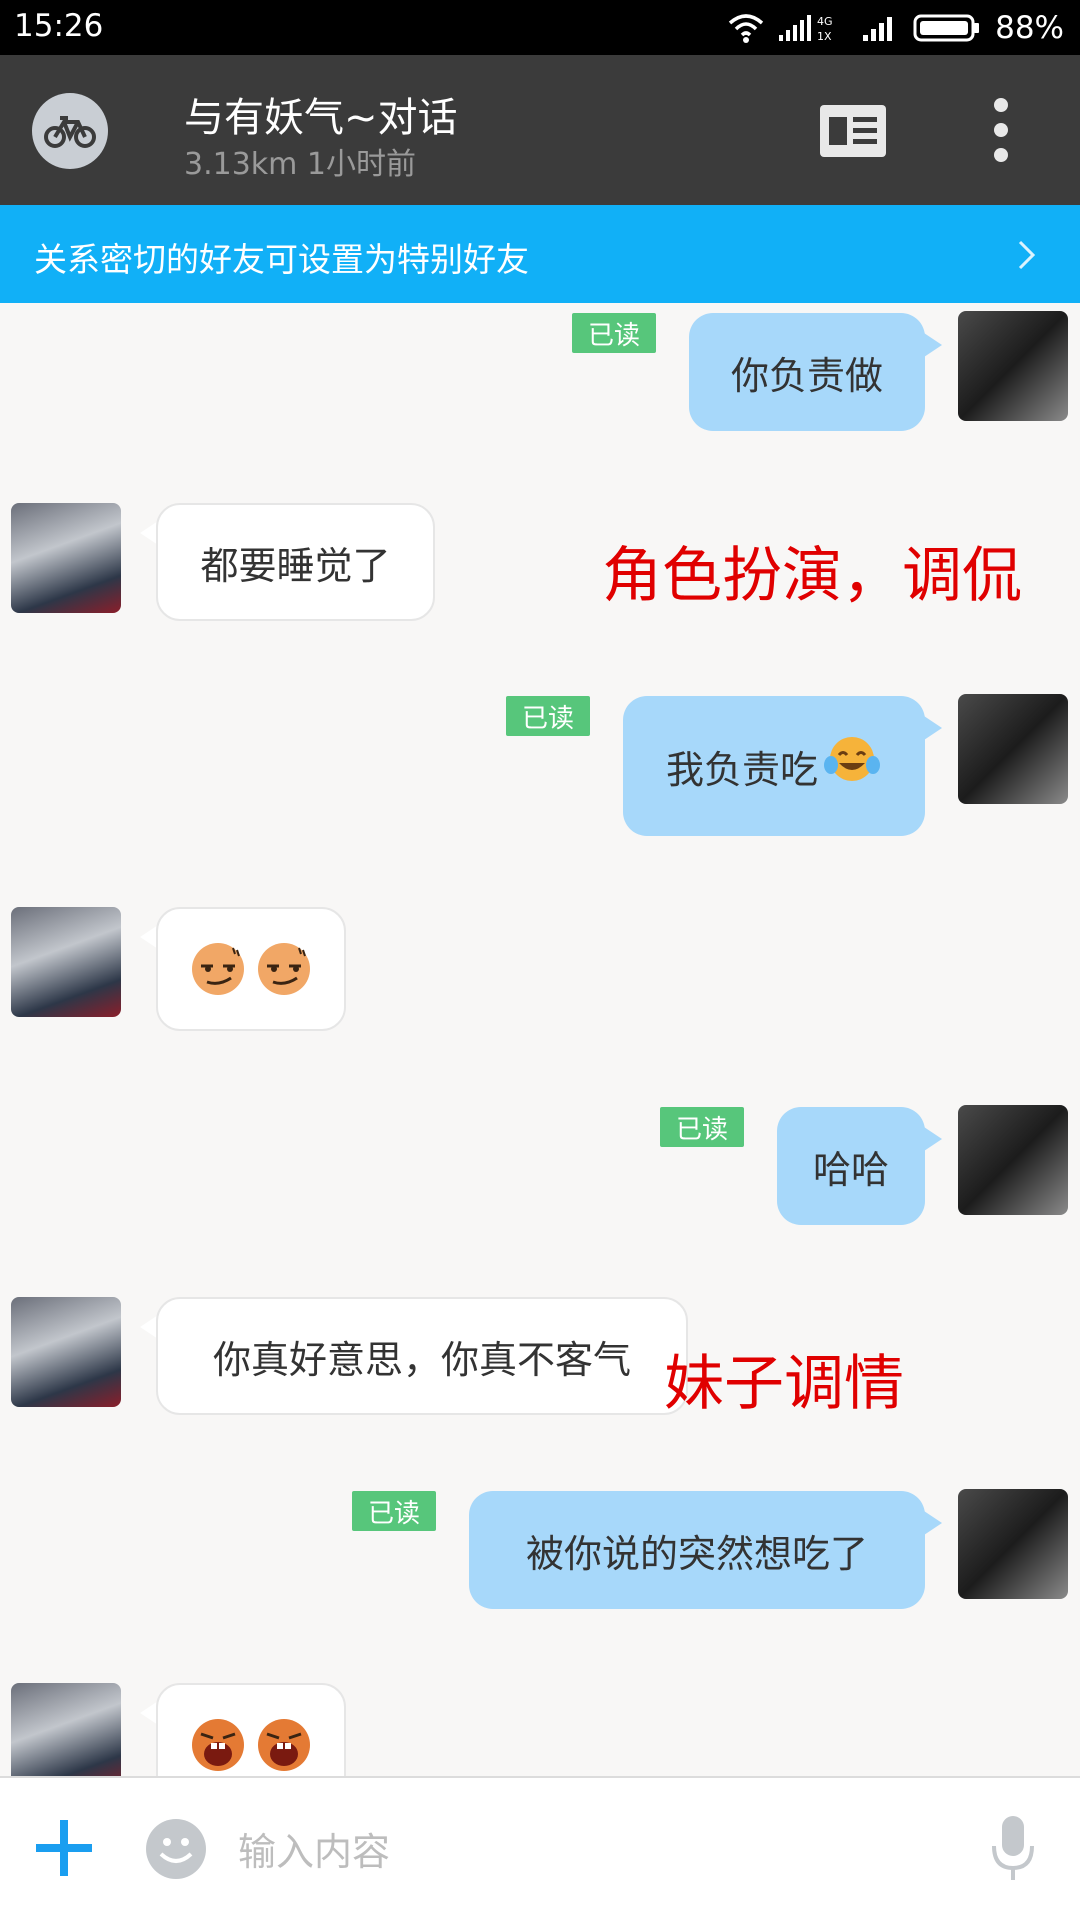 Image resolution: width=1080 pixels, height=1920 pixels. I want to click on message-text: 被你说的突然想吃了, so click(696, 1553).